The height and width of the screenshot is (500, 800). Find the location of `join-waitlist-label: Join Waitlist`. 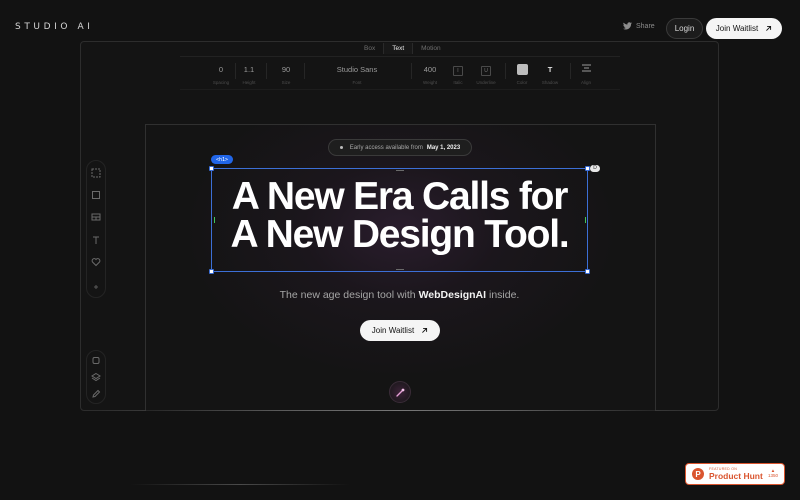

join-waitlist-label: Join Waitlist is located at coordinates (737, 28).